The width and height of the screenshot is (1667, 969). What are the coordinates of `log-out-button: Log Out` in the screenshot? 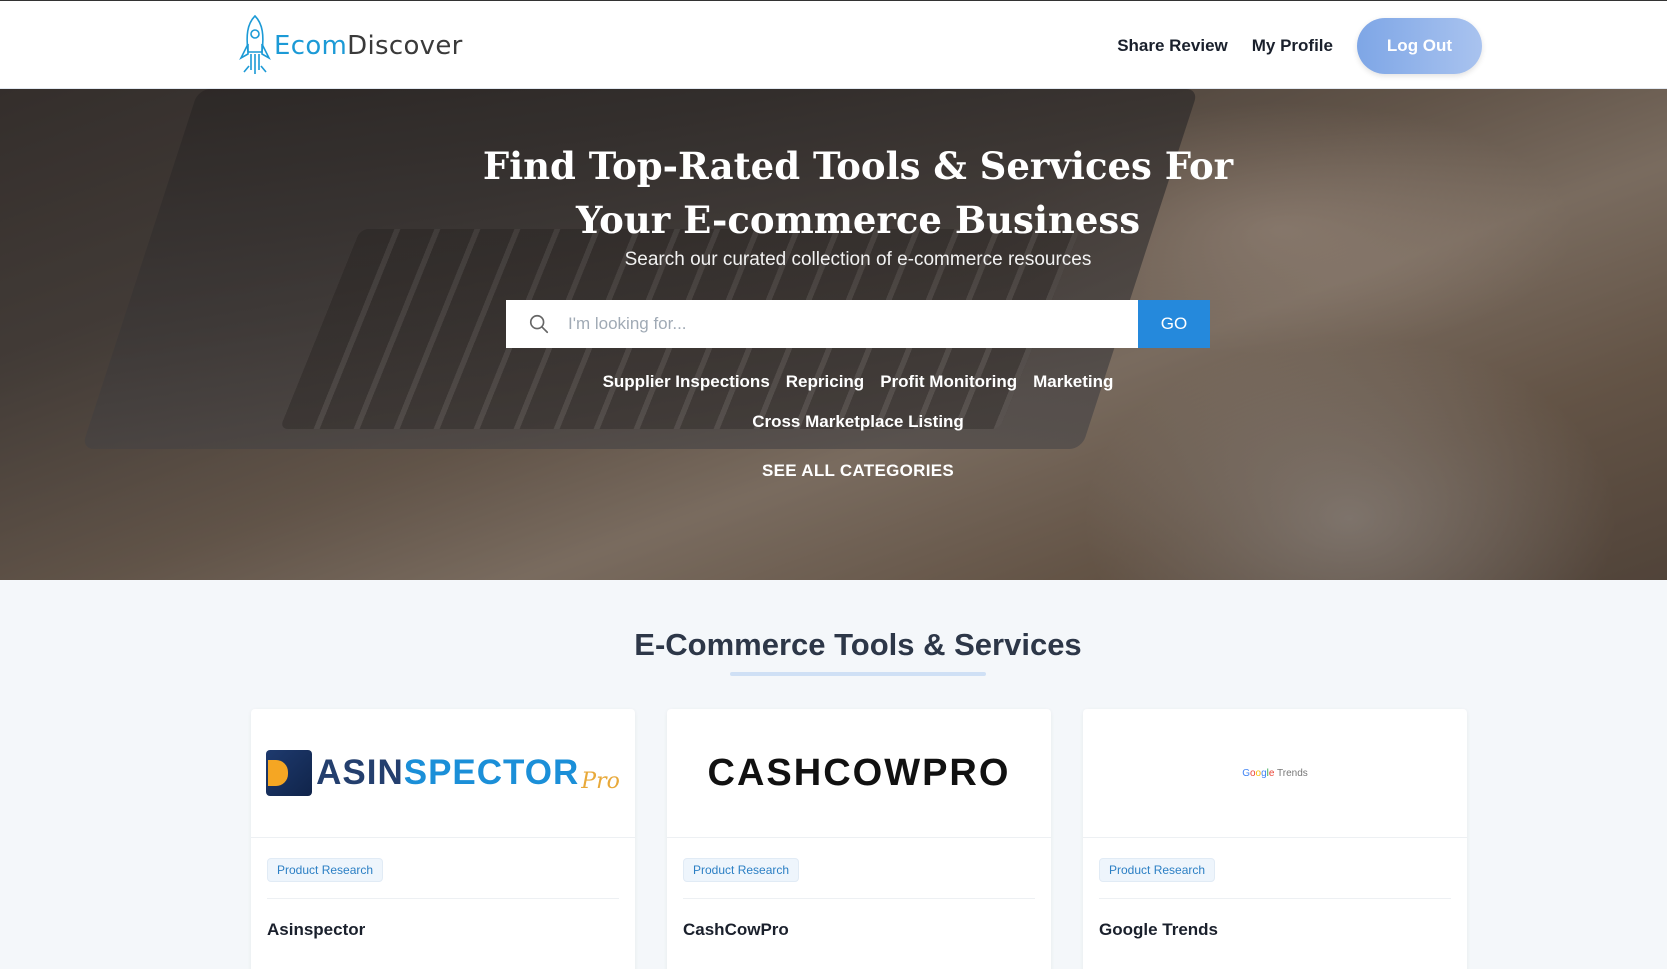 It's located at (1419, 46).